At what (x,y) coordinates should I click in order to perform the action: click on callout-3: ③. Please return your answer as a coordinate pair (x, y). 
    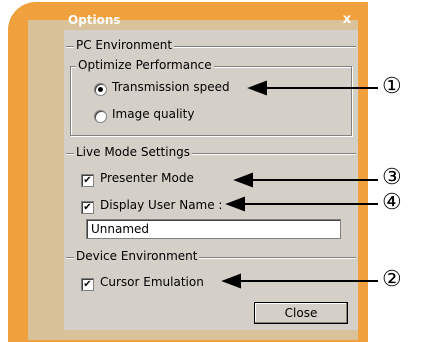
    Looking at the image, I should click on (392, 177).